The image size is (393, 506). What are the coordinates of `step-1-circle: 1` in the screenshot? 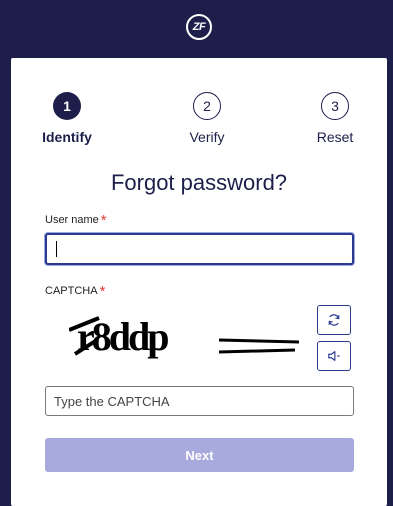 It's located at (67, 106).